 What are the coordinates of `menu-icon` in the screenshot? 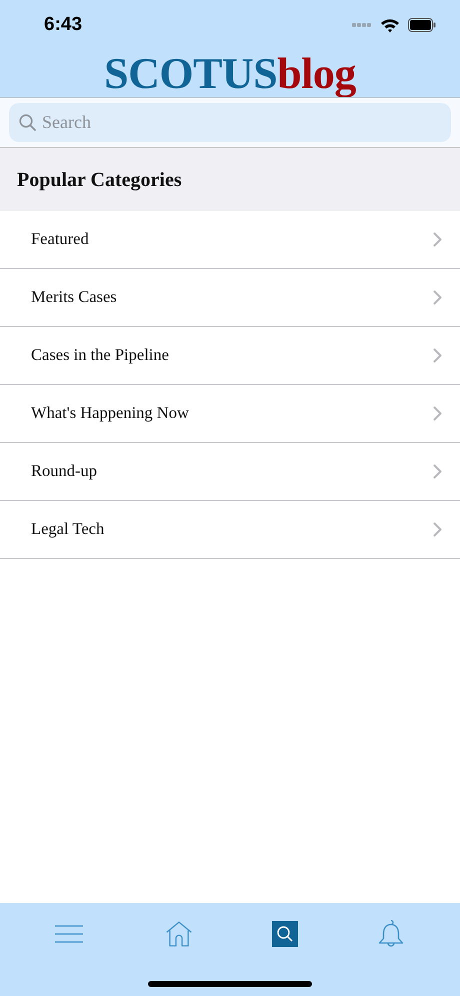 It's located at (69, 934).